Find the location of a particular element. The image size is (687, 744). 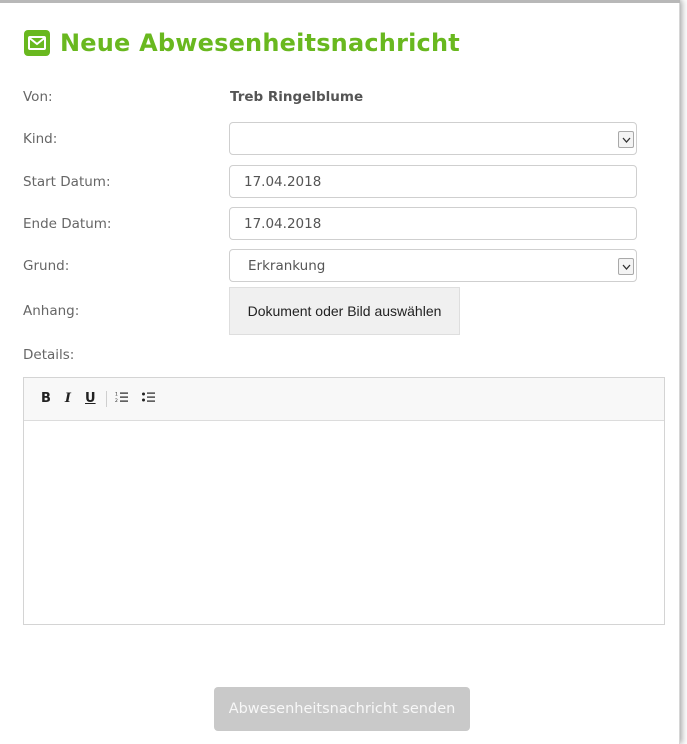

underline-button: U is located at coordinates (90, 399).